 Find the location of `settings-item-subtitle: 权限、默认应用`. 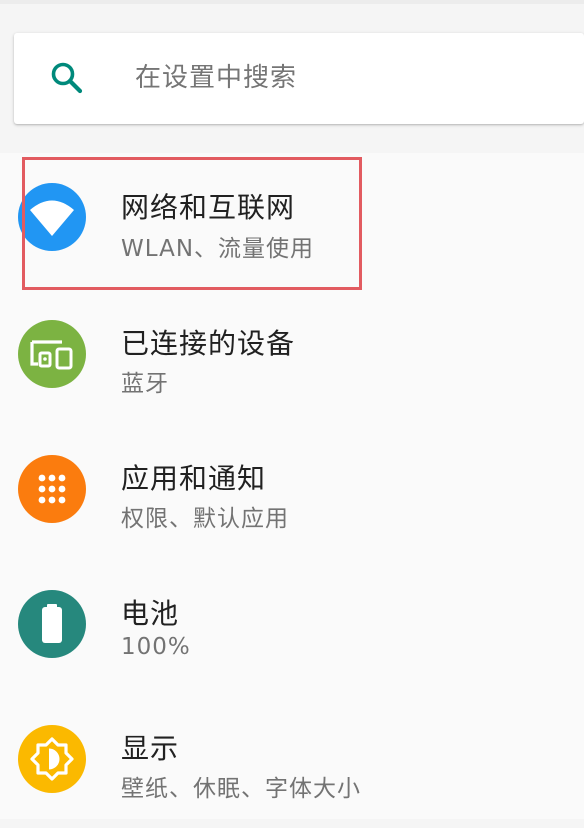

settings-item-subtitle: 权限、默认应用 is located at coordinates (205, 519).